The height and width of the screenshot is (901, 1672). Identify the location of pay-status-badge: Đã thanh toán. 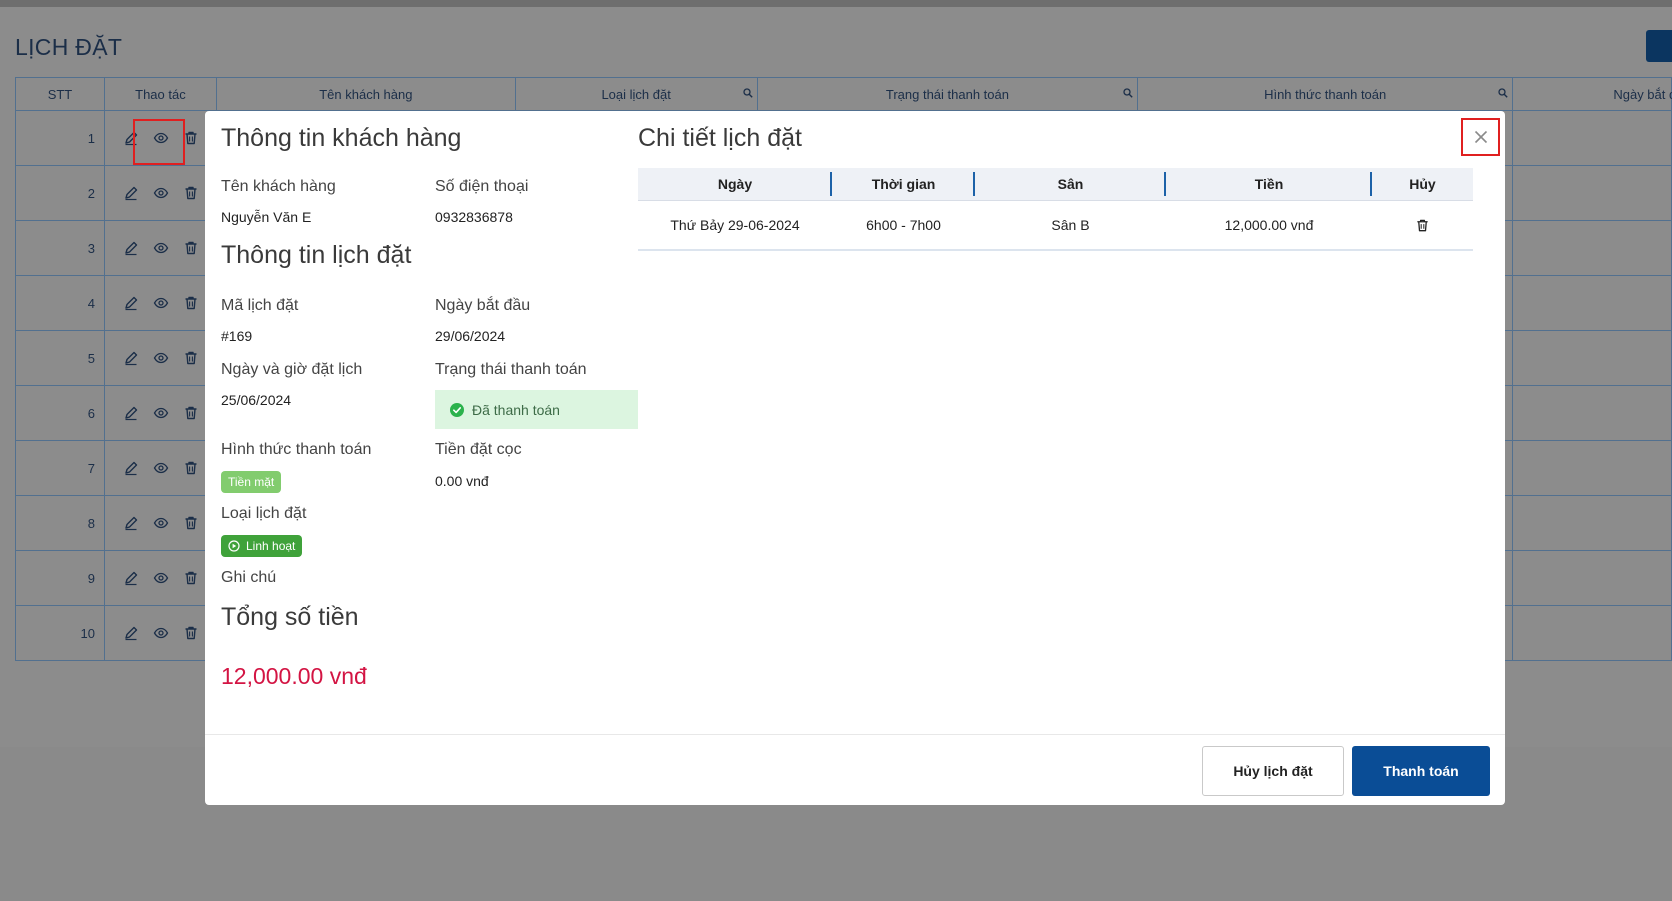
(536, 409).